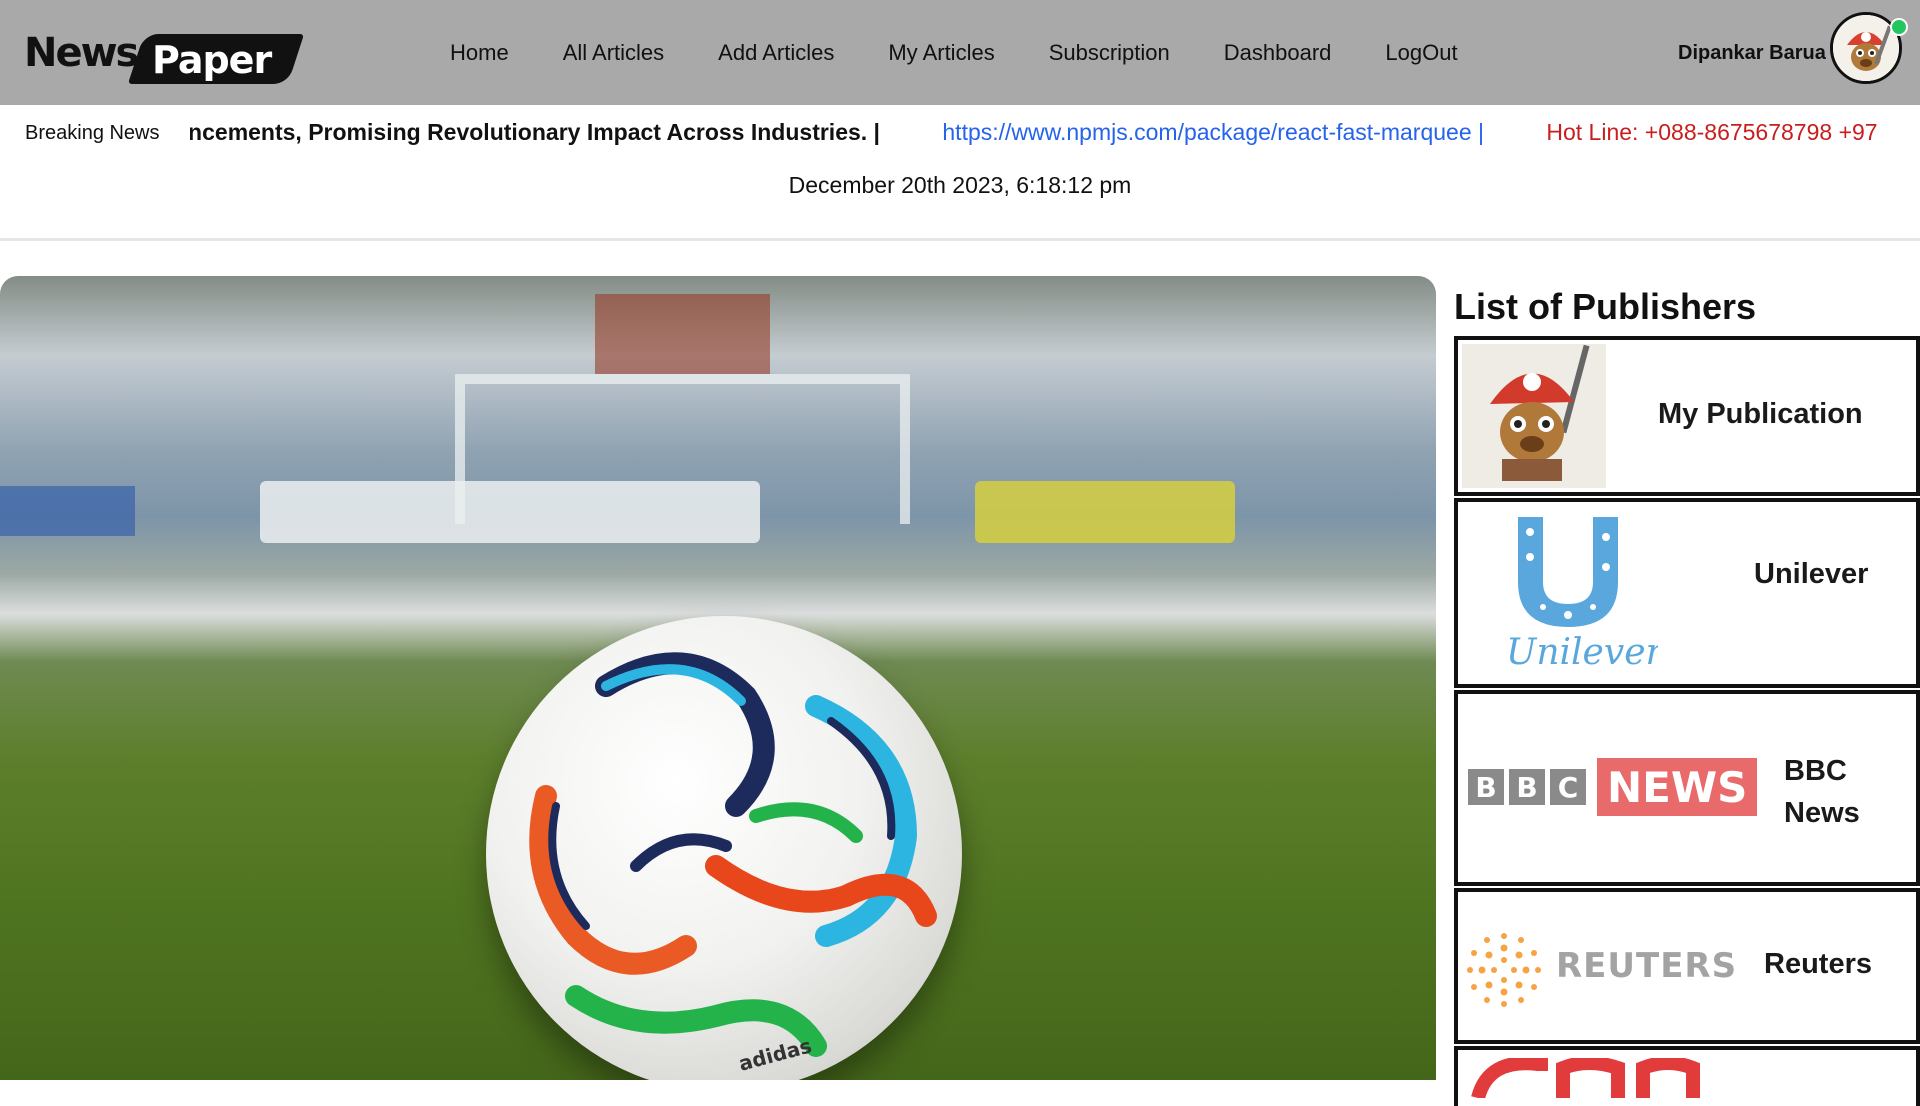  I want to click on ticker-item-hotline: Hot Line: +088-8675678798 +97, so click(1711, 132).